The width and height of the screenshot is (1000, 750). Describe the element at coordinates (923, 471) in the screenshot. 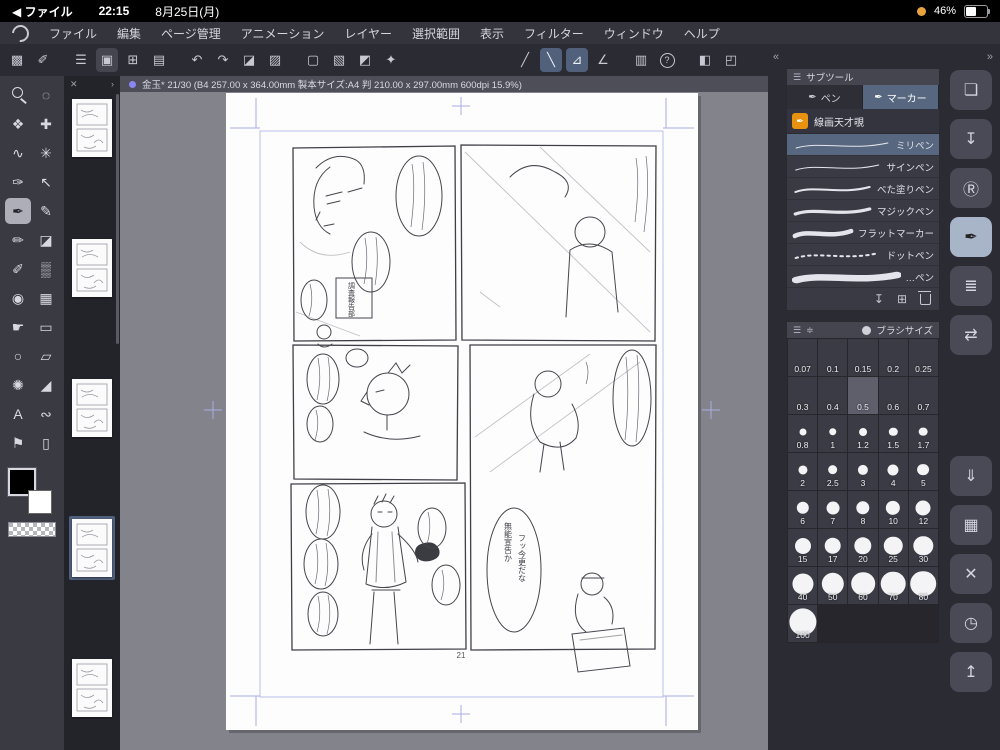

I see `brush-size-5: 5` at that location.